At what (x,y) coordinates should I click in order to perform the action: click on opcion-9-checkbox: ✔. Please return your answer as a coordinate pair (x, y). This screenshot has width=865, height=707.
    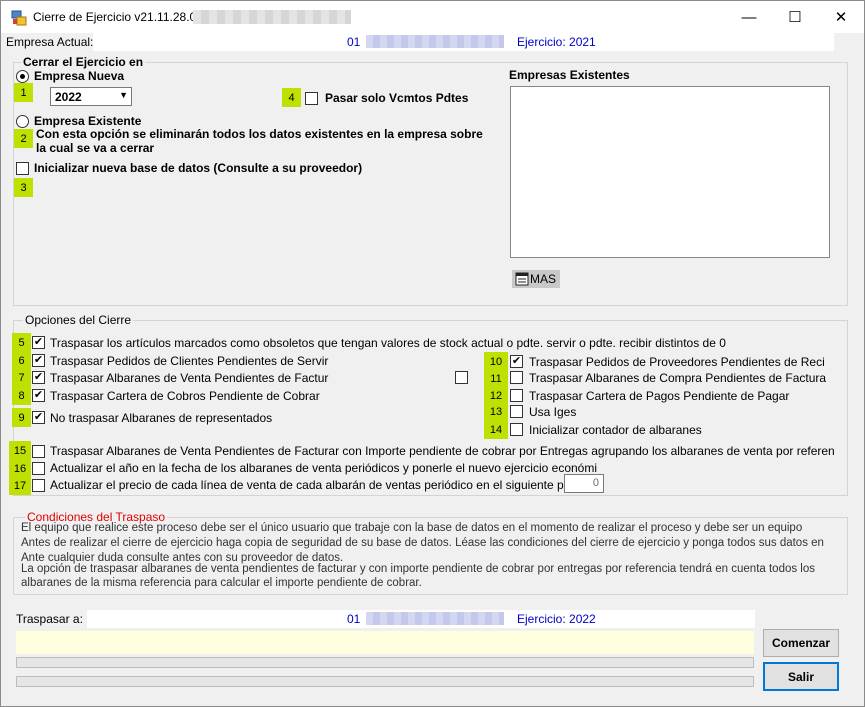
    Looking at the image, I should click on (38, 417).